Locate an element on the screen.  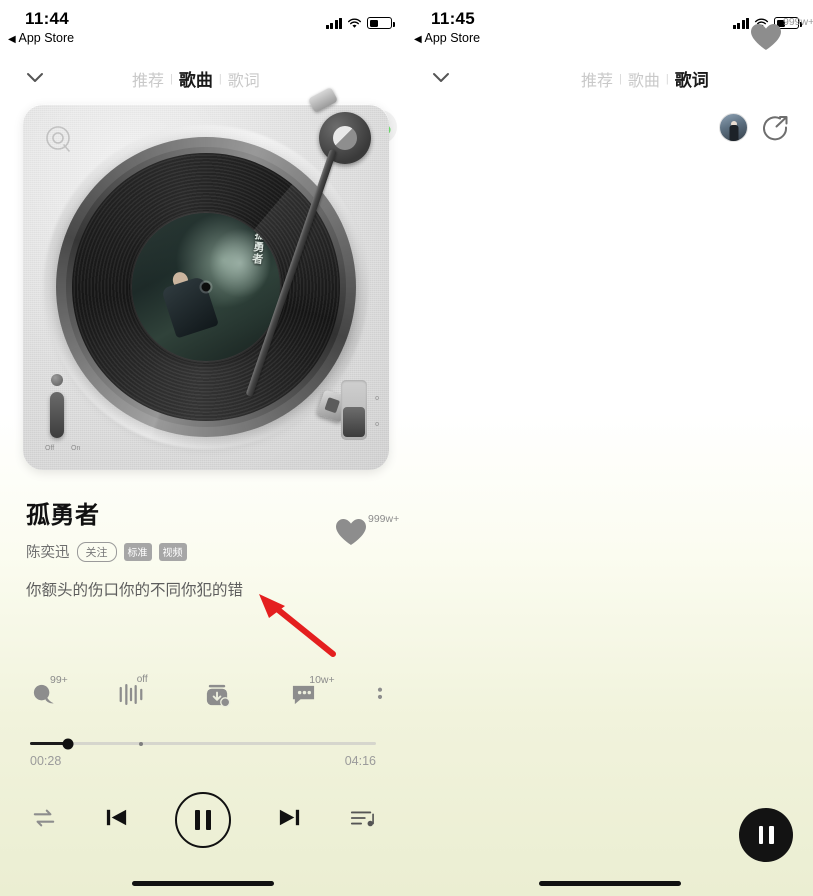
record-spindle is located at coordinates (206, 287).